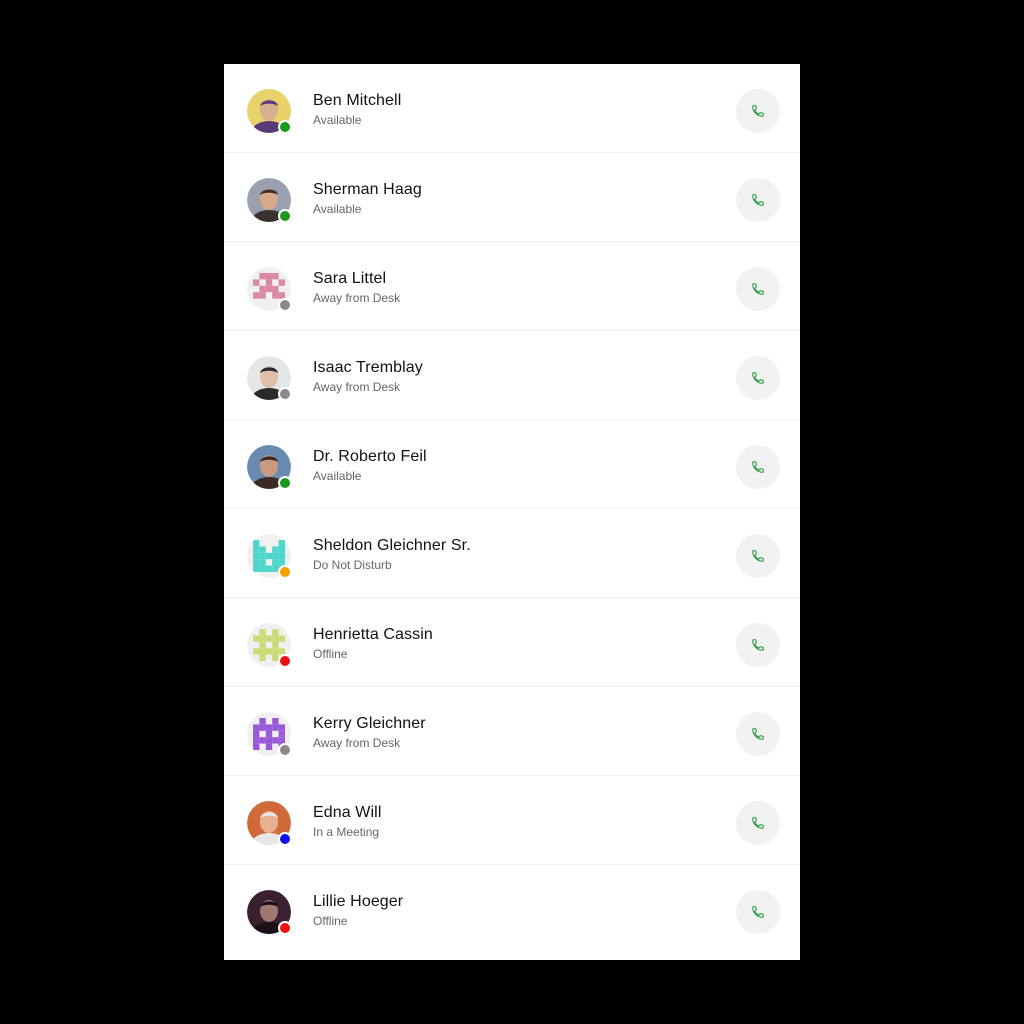  What do you see at coordinates (352, 565) in the screenshot?
I see `contact-status: Do Not Disturb` at bounding box center [352, 565].